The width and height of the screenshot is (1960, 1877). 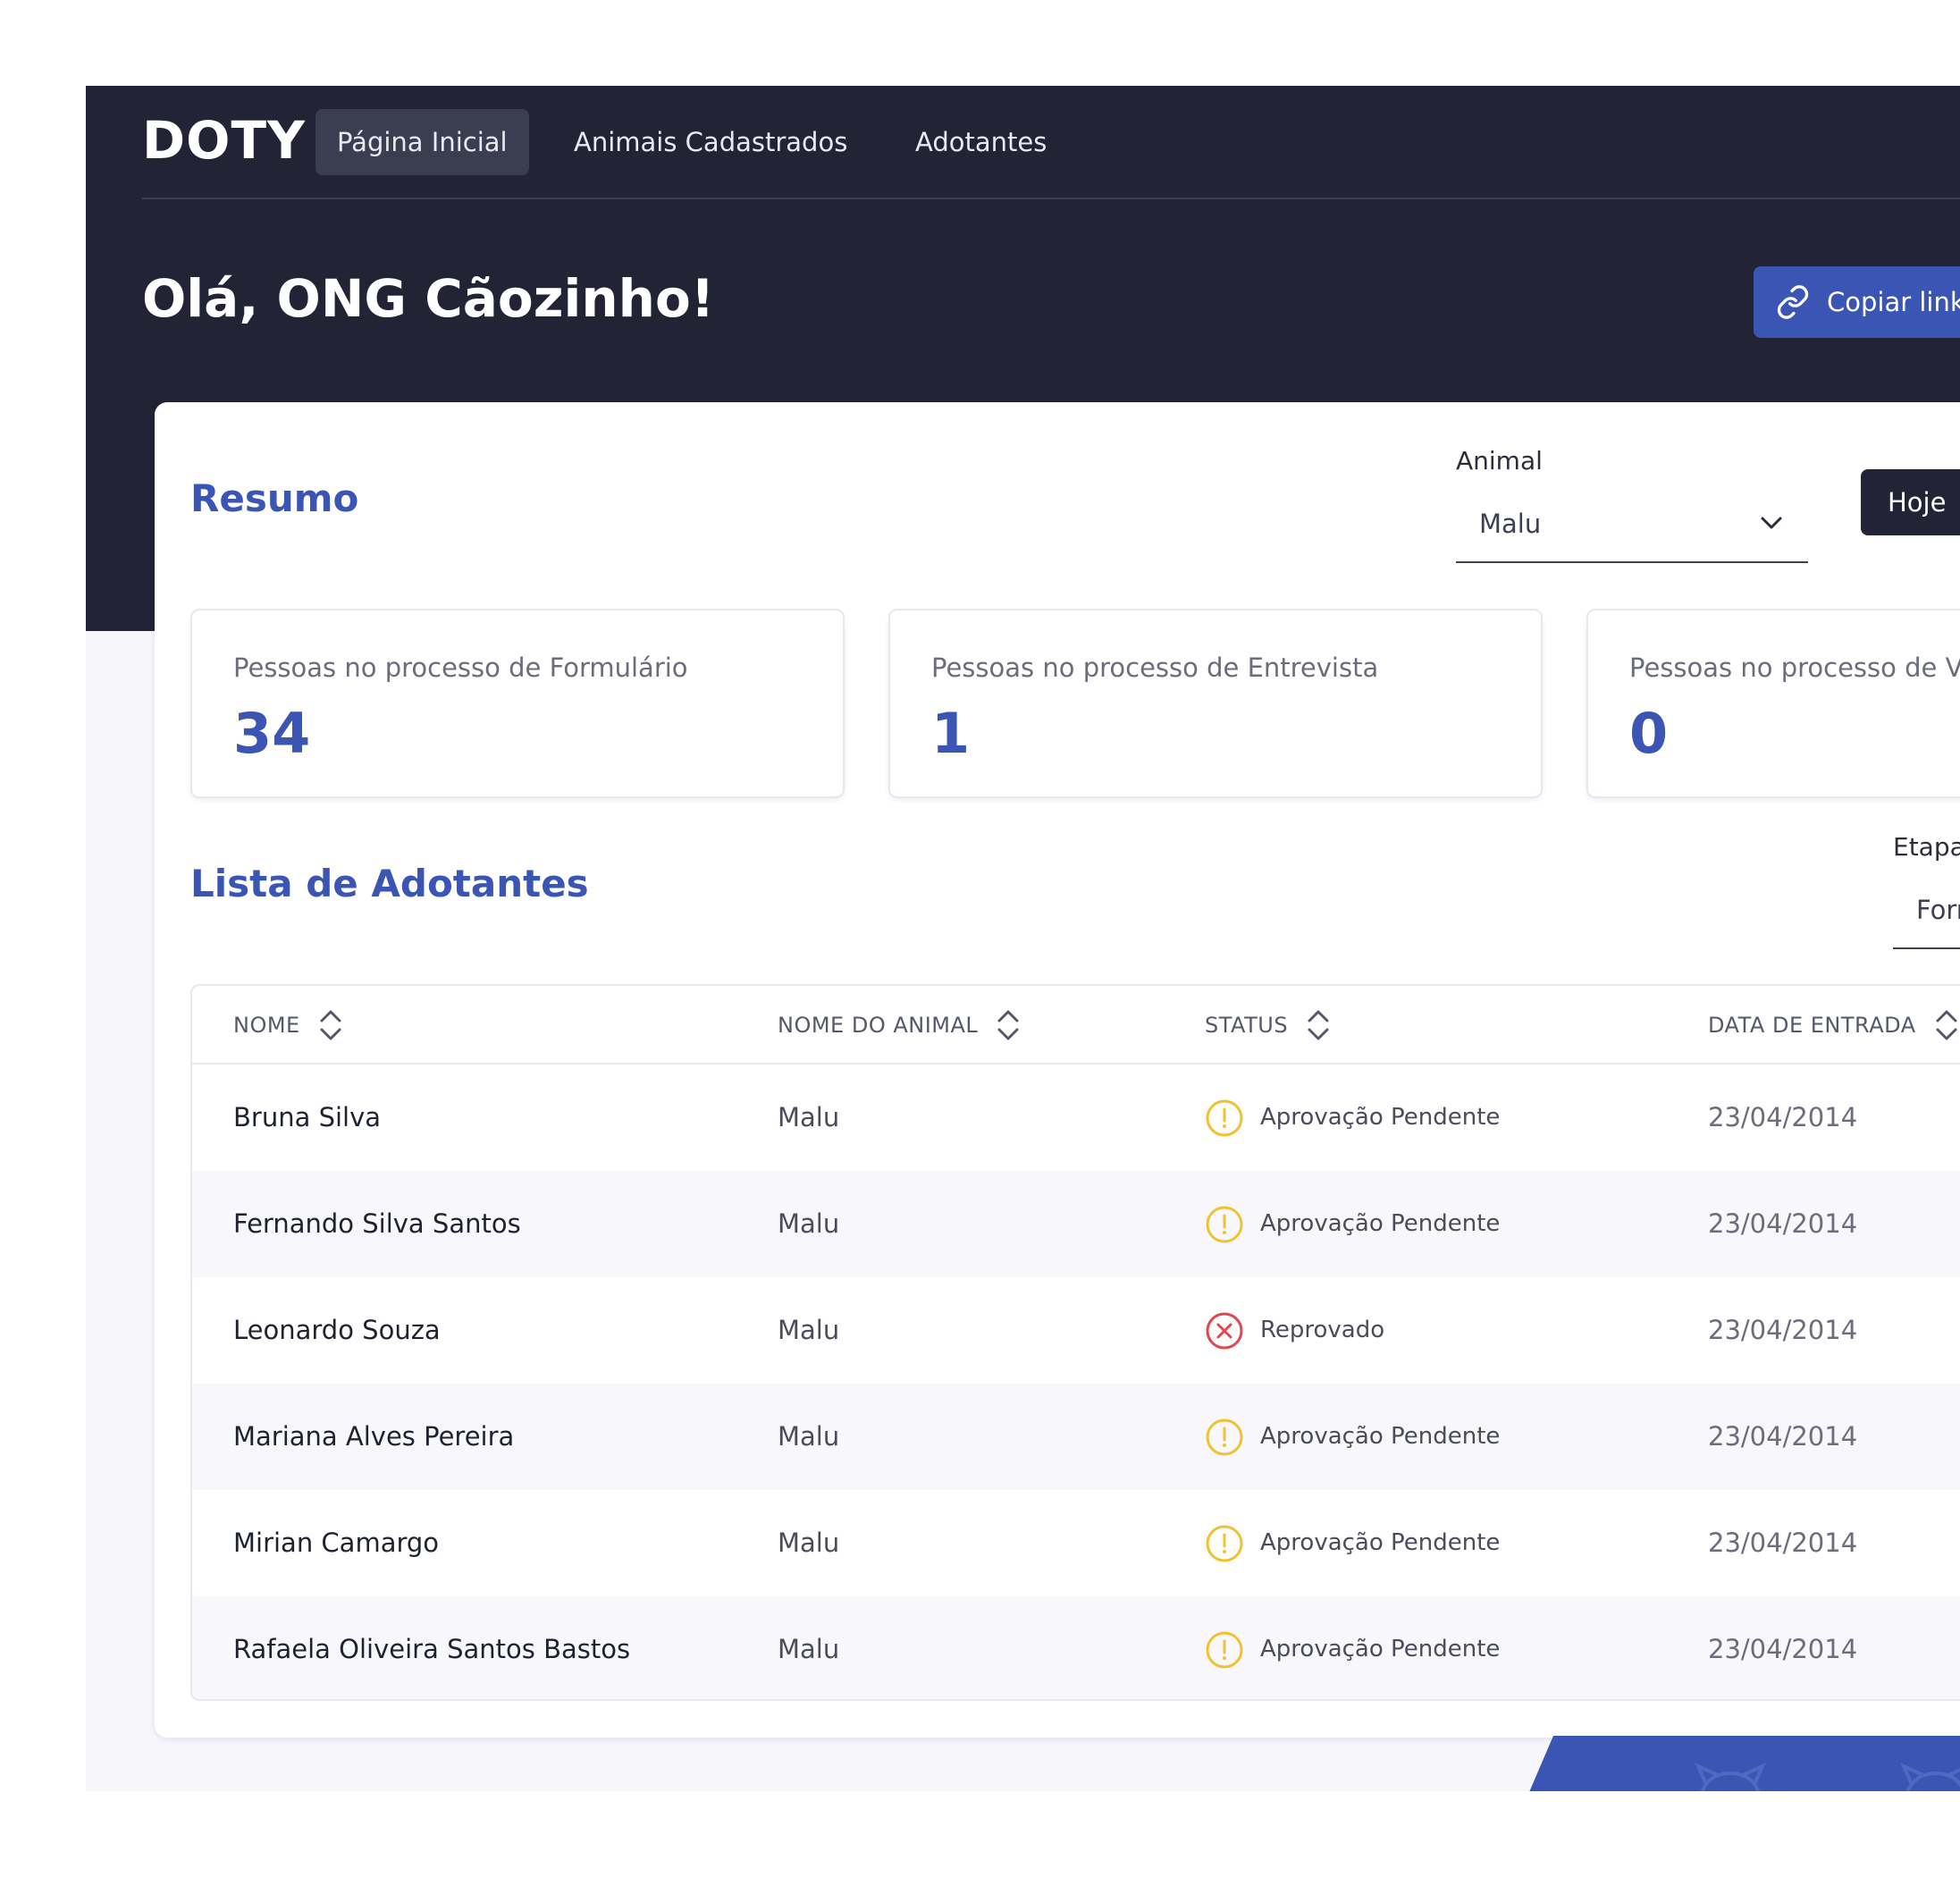 I want to click on adopter-name: Mariana Alves Pereira, so click(x=374, y=1436).